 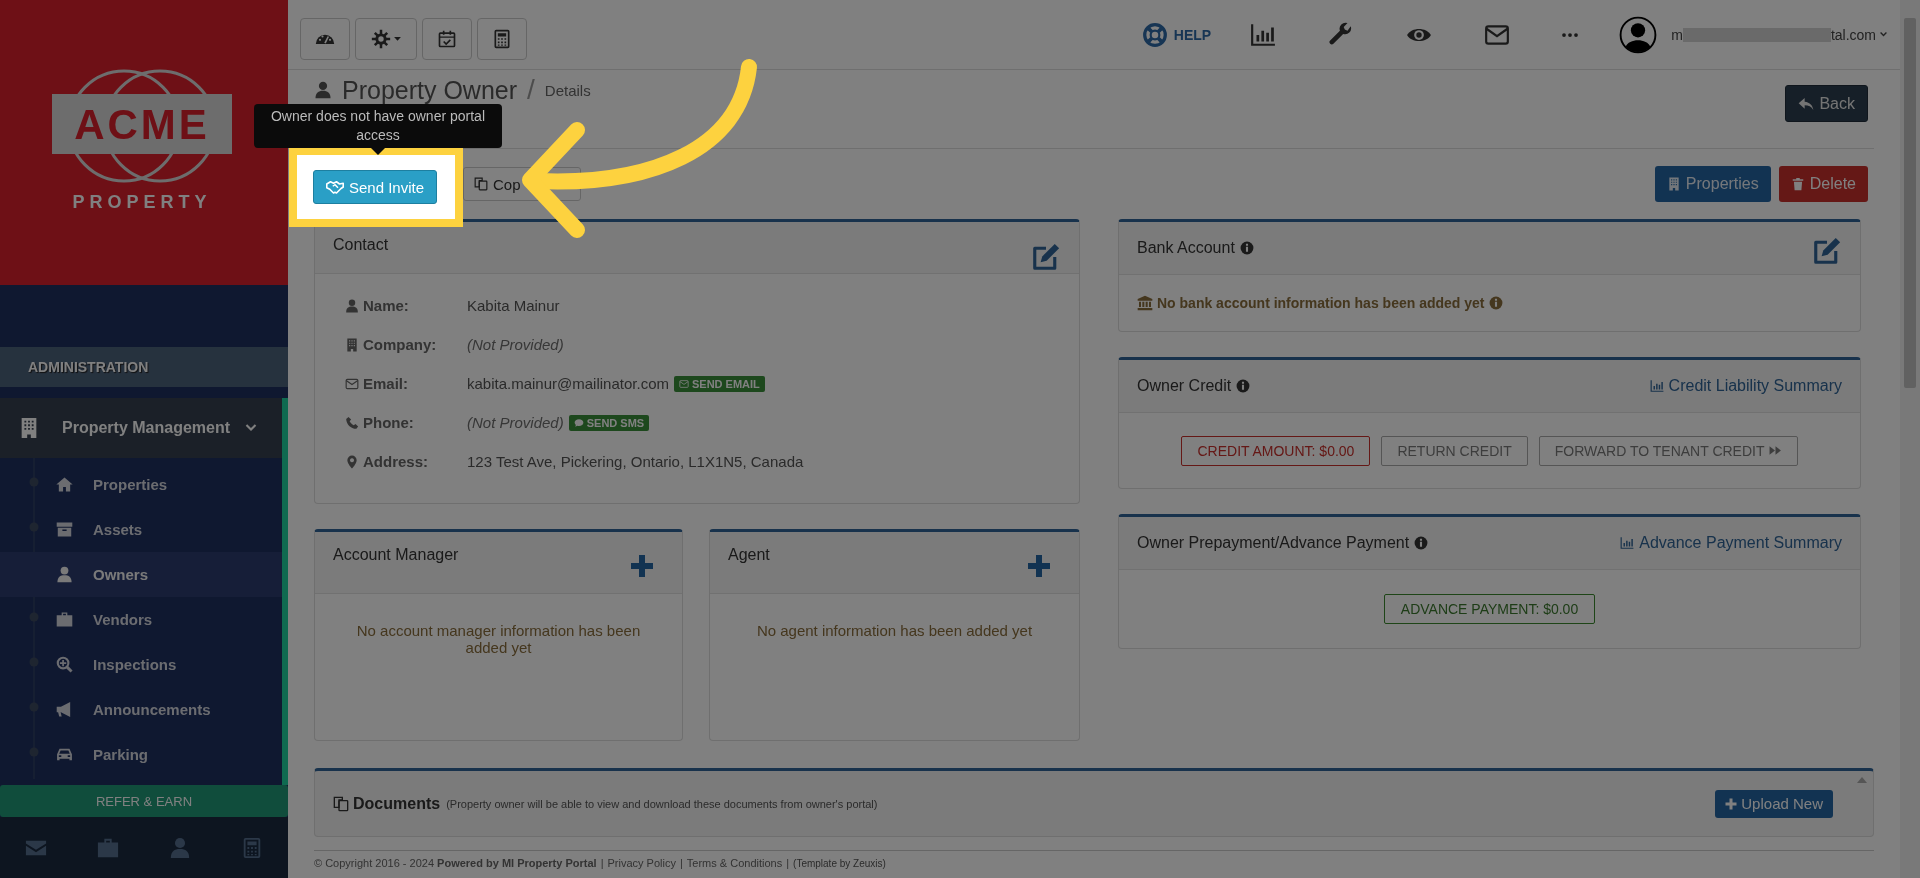 What do you see at coordinates (141, 664) in the screenshot?
I see `sidebar-item: Inspections` at bounding box center [141, 664].